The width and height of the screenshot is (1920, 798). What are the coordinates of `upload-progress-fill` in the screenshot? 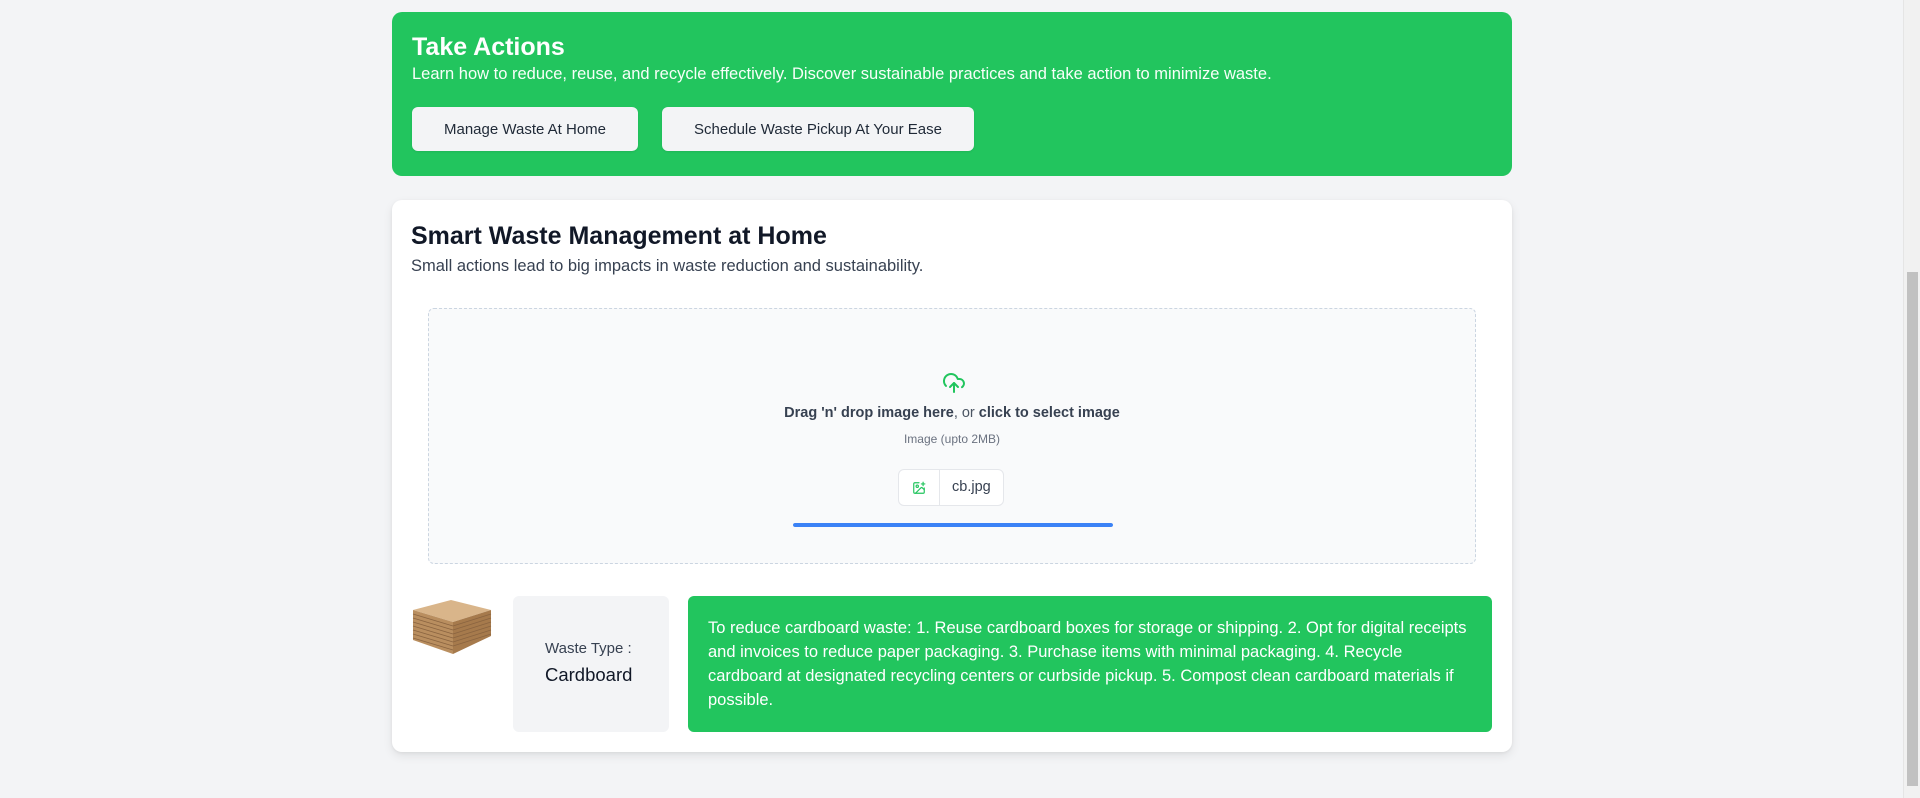 It's located at (953, 525).